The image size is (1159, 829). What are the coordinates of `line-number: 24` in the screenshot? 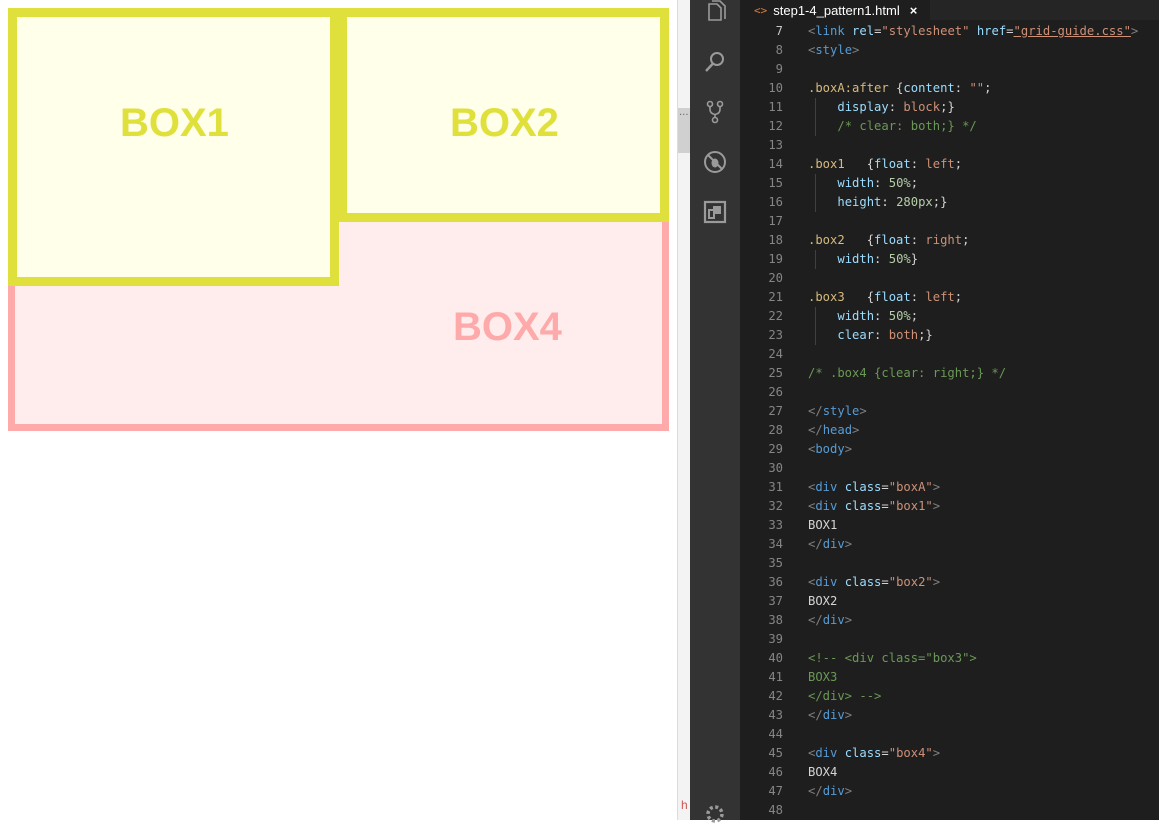 It's located at (775, 354).